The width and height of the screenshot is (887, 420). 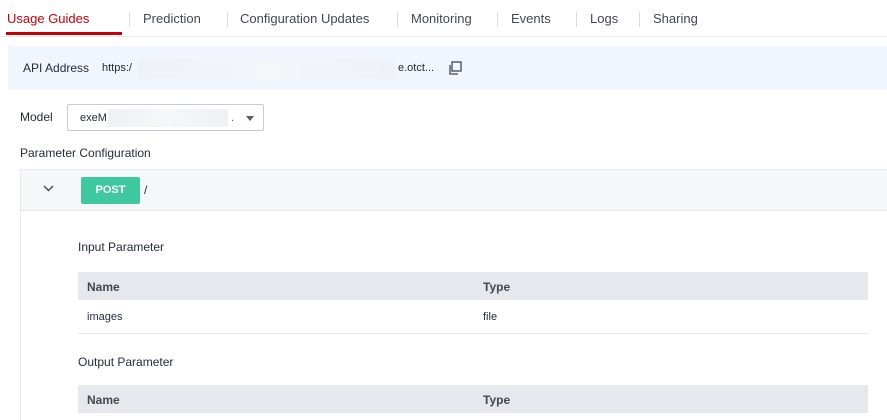 What do you see at coordinates (250, 118) in the screenshot?
I see `caret-down-icon` at bounding box center [250, 118].